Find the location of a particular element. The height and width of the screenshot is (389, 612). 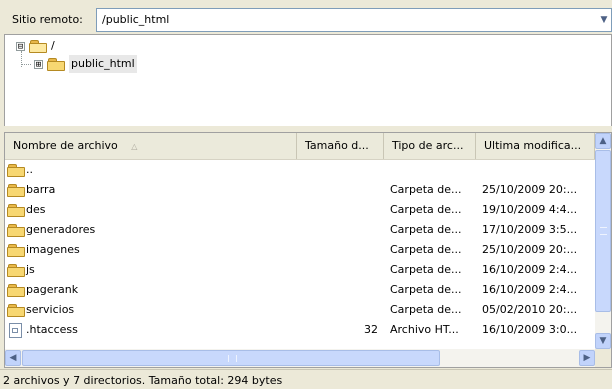

scroll-down-icon: ▼ is located at coordinates (603, 341).